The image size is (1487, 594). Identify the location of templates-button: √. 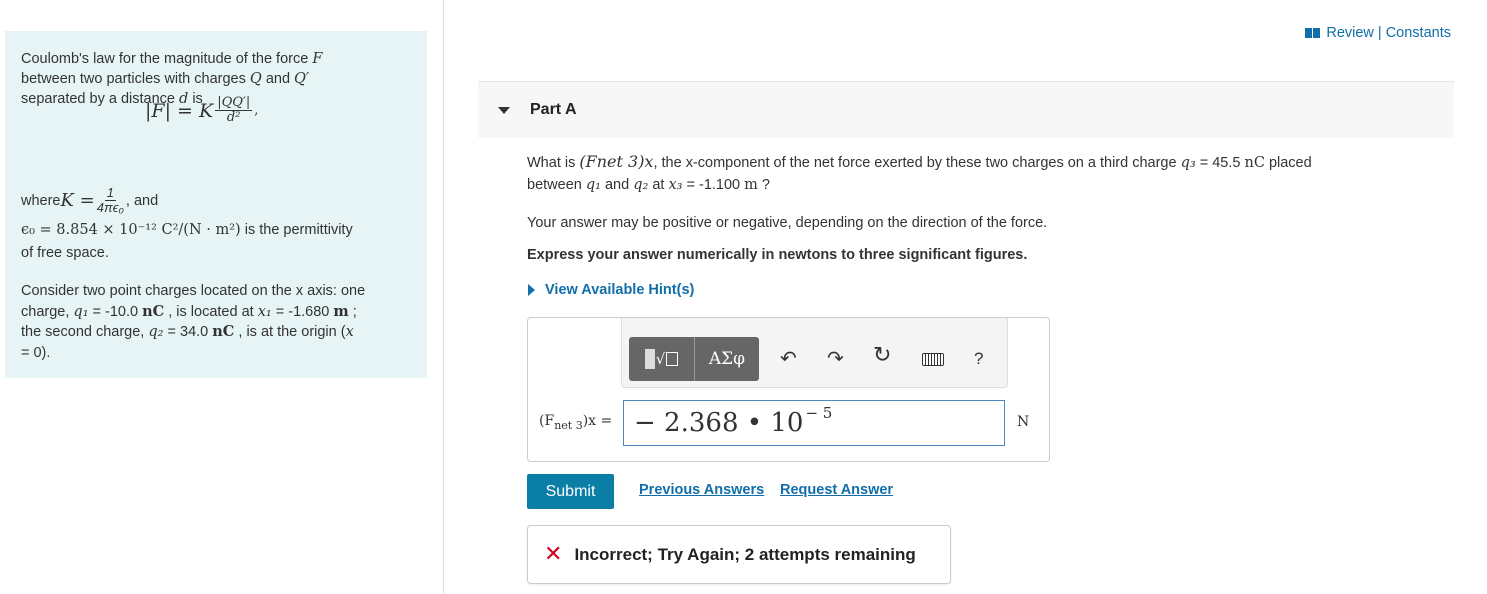
(662, 359).